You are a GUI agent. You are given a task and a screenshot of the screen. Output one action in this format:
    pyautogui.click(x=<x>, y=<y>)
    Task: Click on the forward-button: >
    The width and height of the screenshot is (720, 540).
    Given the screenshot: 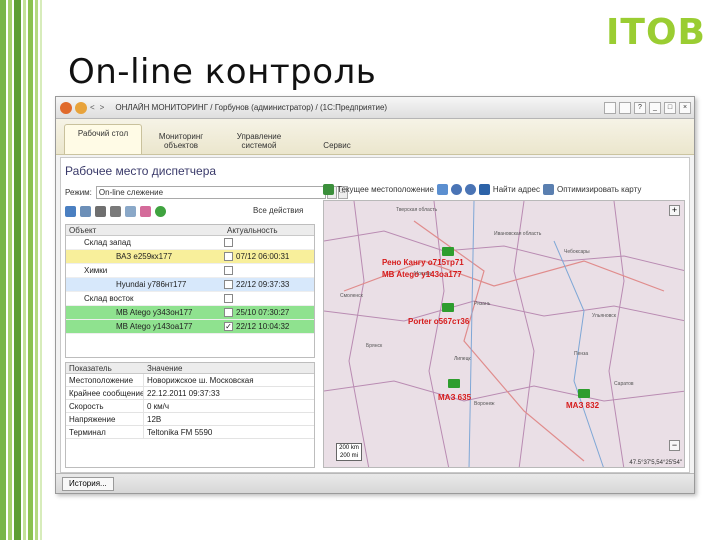 What is the action you would take?
    pyautogui.click(x=102, y=107)
    